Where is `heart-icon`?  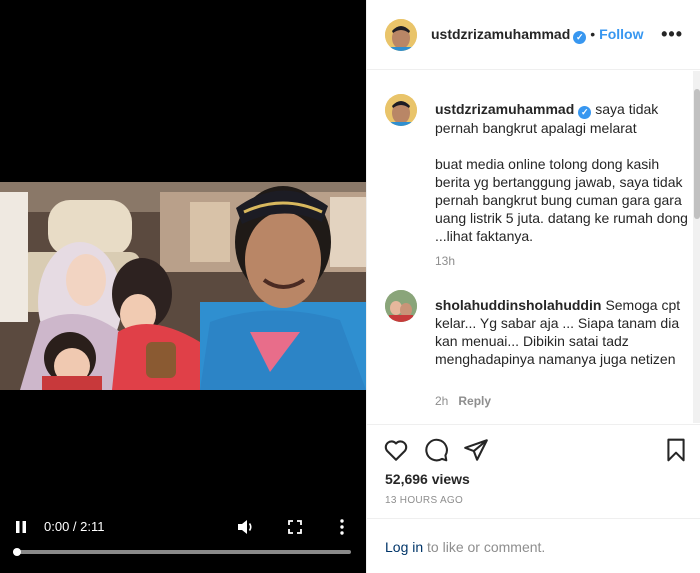 heart-icon is located at coordinates (396, 450).